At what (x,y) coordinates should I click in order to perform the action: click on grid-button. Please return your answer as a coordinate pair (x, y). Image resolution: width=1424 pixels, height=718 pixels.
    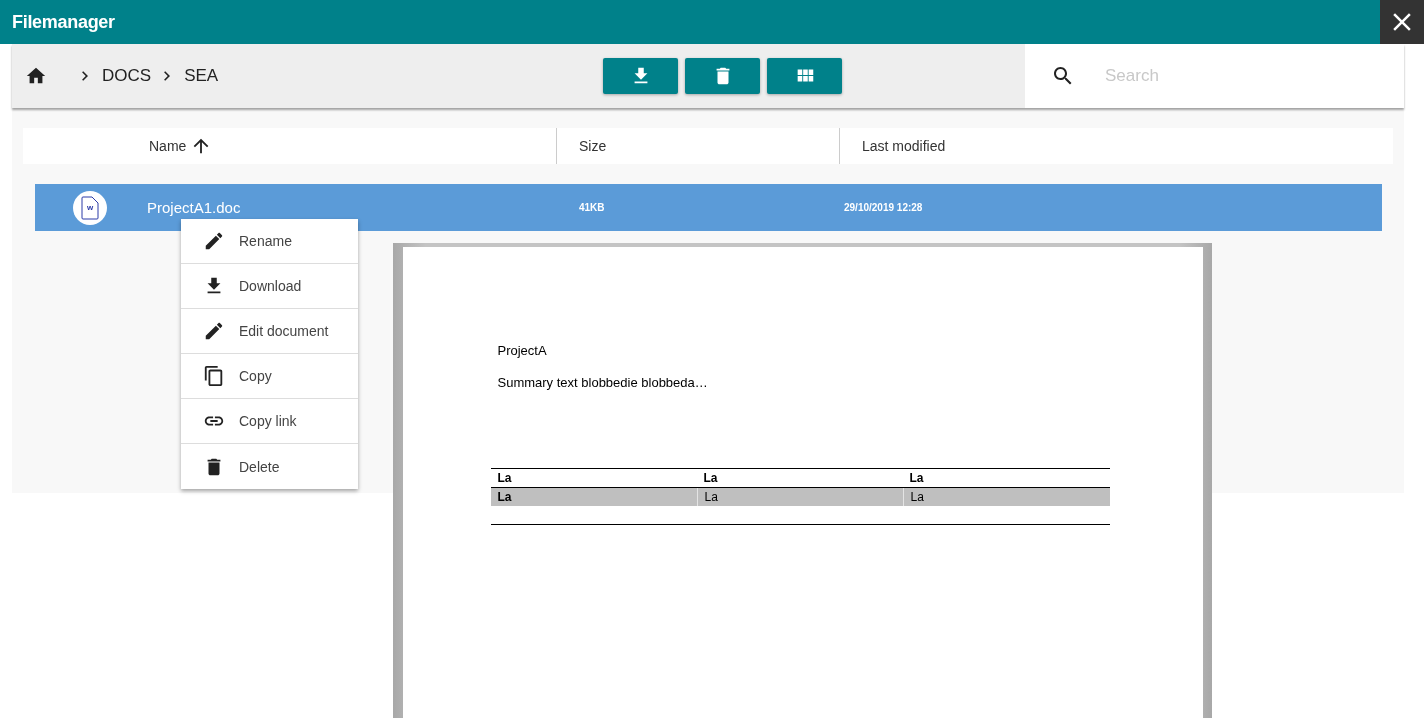
    Looking at the image, I should click on (804, 76).